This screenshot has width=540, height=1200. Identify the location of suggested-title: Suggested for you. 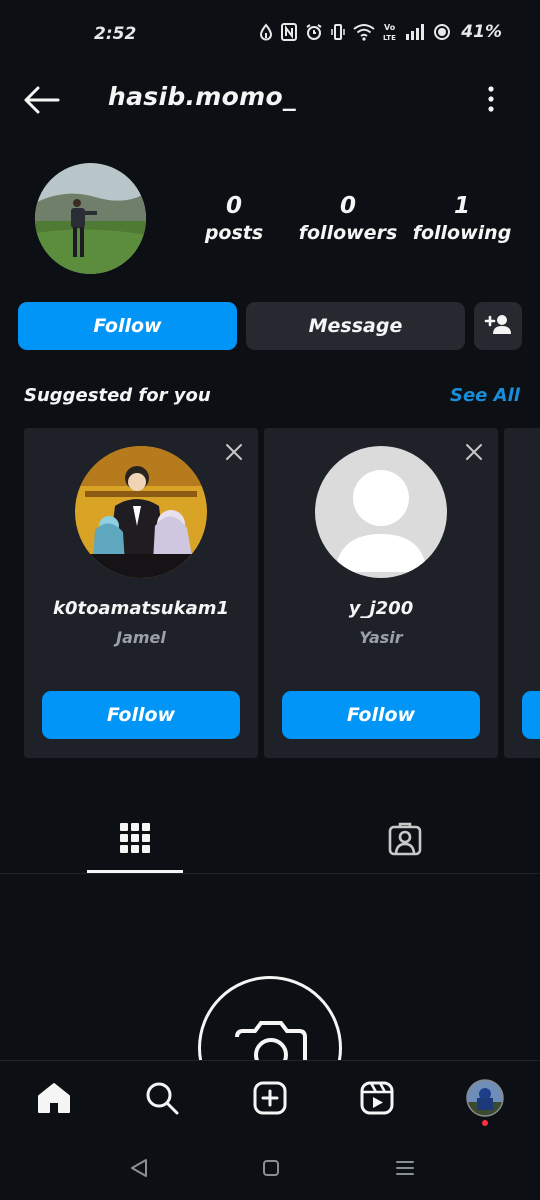
(117, 395).